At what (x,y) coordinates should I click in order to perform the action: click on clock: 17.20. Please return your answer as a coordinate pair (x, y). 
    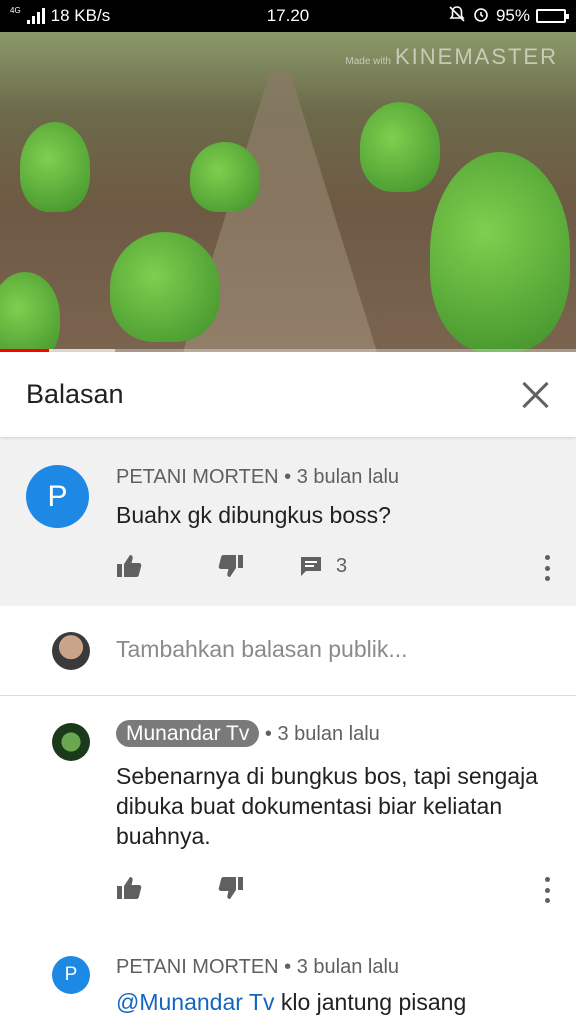
    Looking at the image, I should click on (288, 15).